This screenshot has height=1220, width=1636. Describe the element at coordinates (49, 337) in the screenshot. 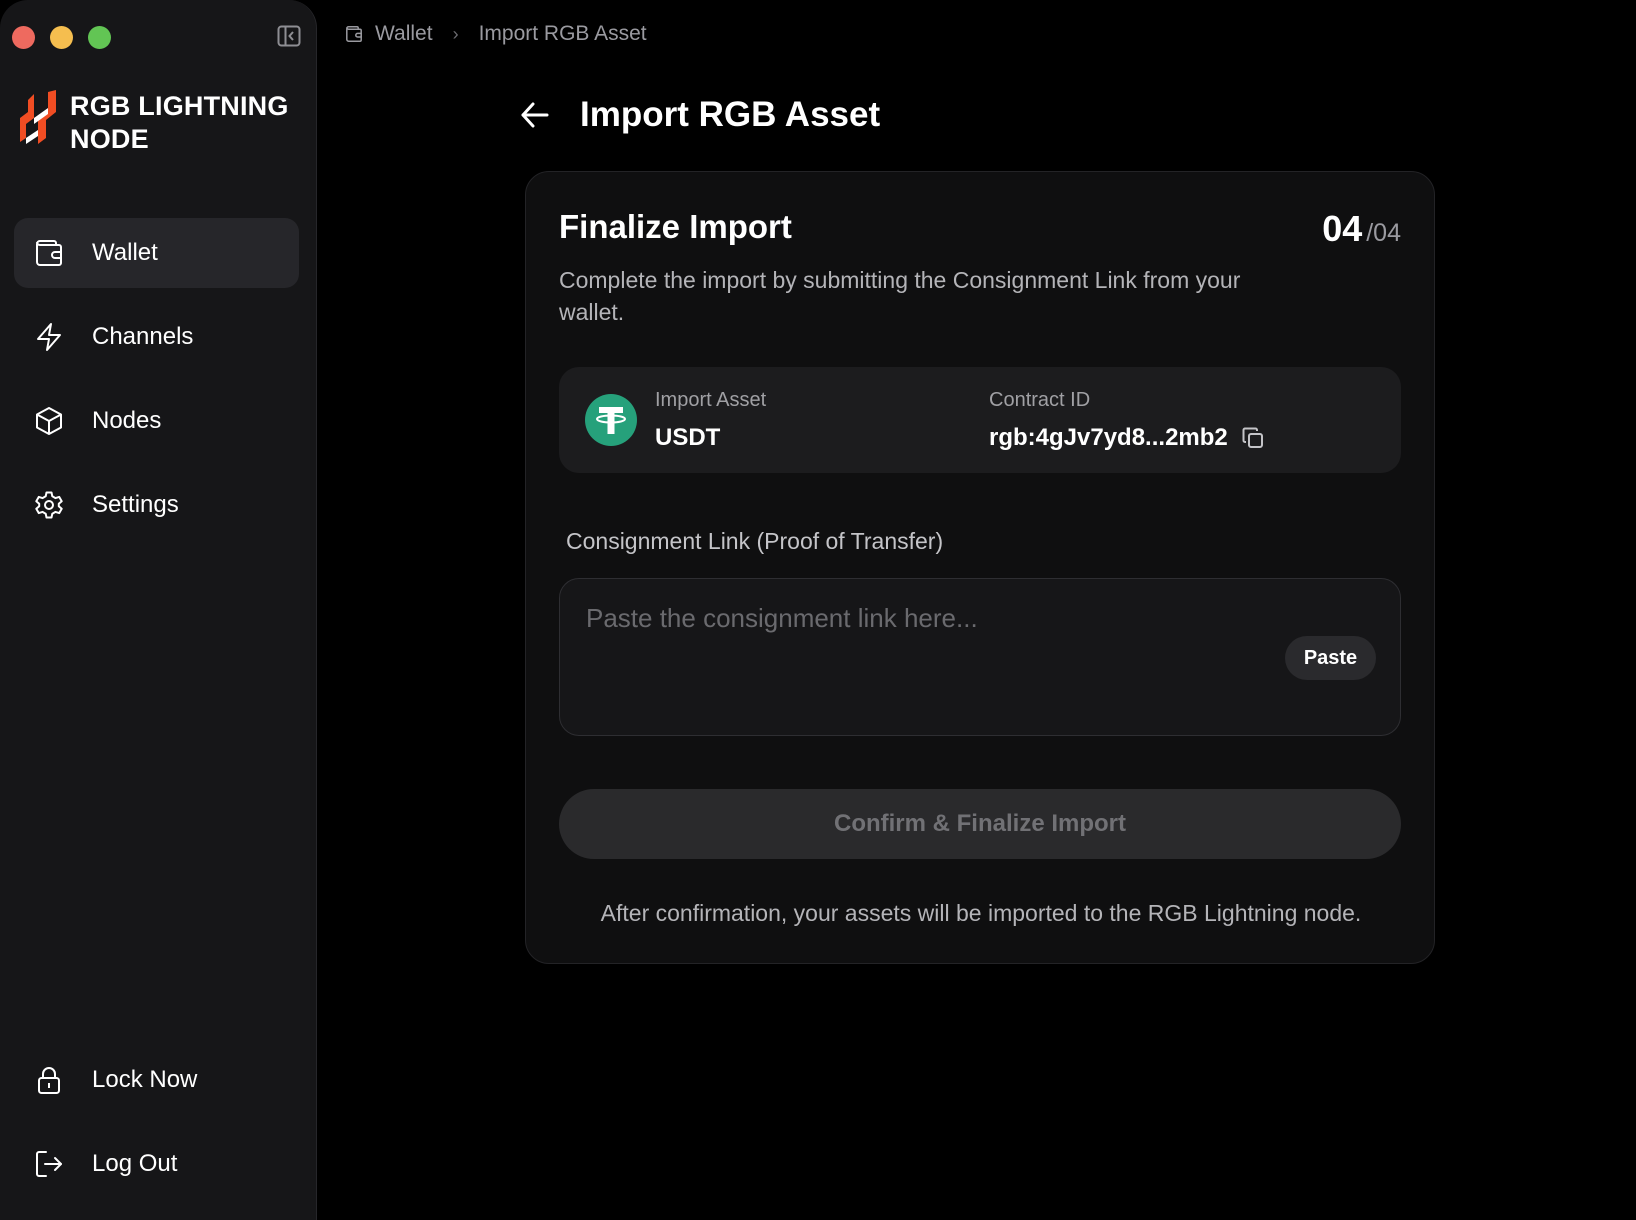

I see `lightning-icon` at that location.